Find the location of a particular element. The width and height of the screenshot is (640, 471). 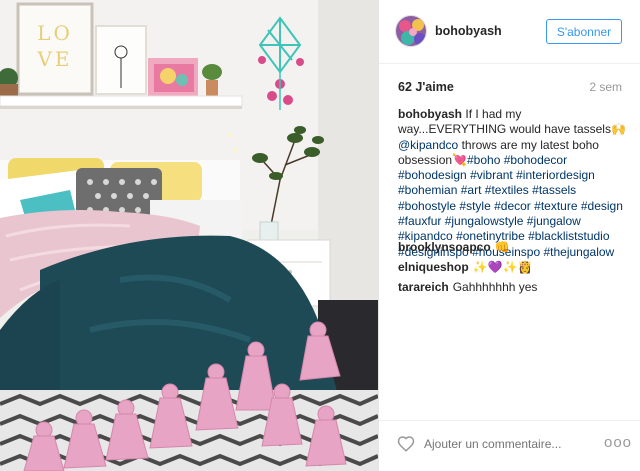

comment-username: tarareich is located at coordinates (423, 287).